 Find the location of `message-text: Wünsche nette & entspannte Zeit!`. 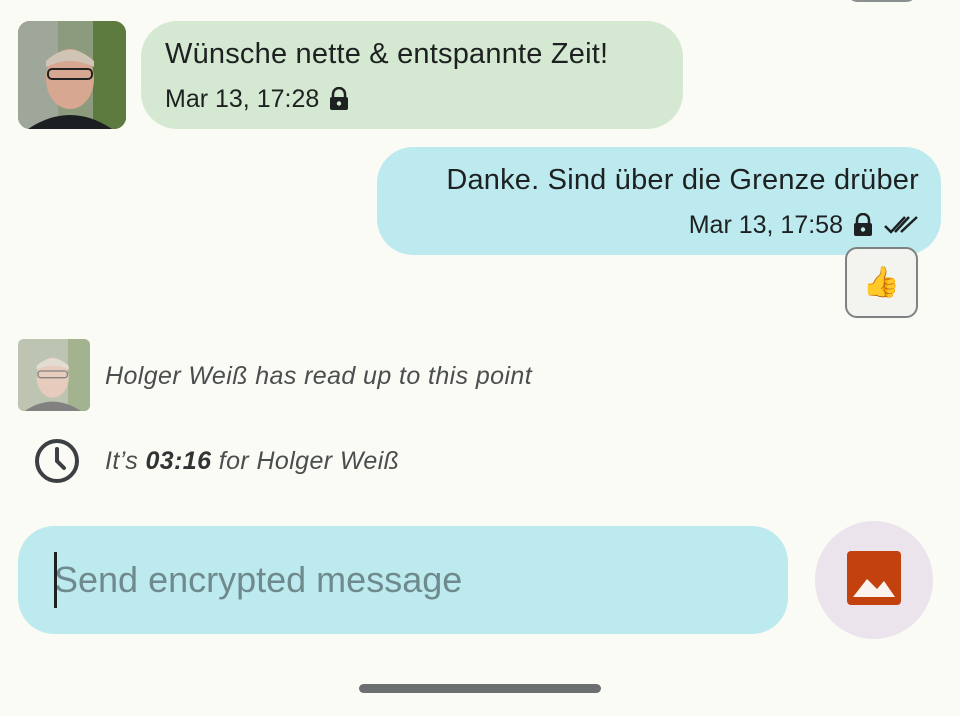

message-text: Wünsche nette & entspannte Zeit! is located at coordinates (387, 54).